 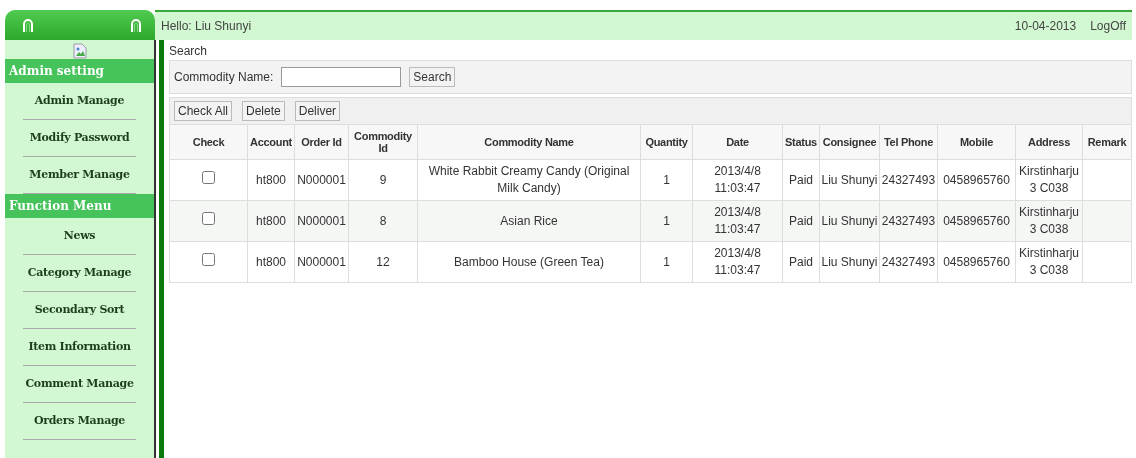 What do you see at coordinates (203, 111) in the screenshot?
I see `toolbar-button: Check All` at bounding box center [203, 111].